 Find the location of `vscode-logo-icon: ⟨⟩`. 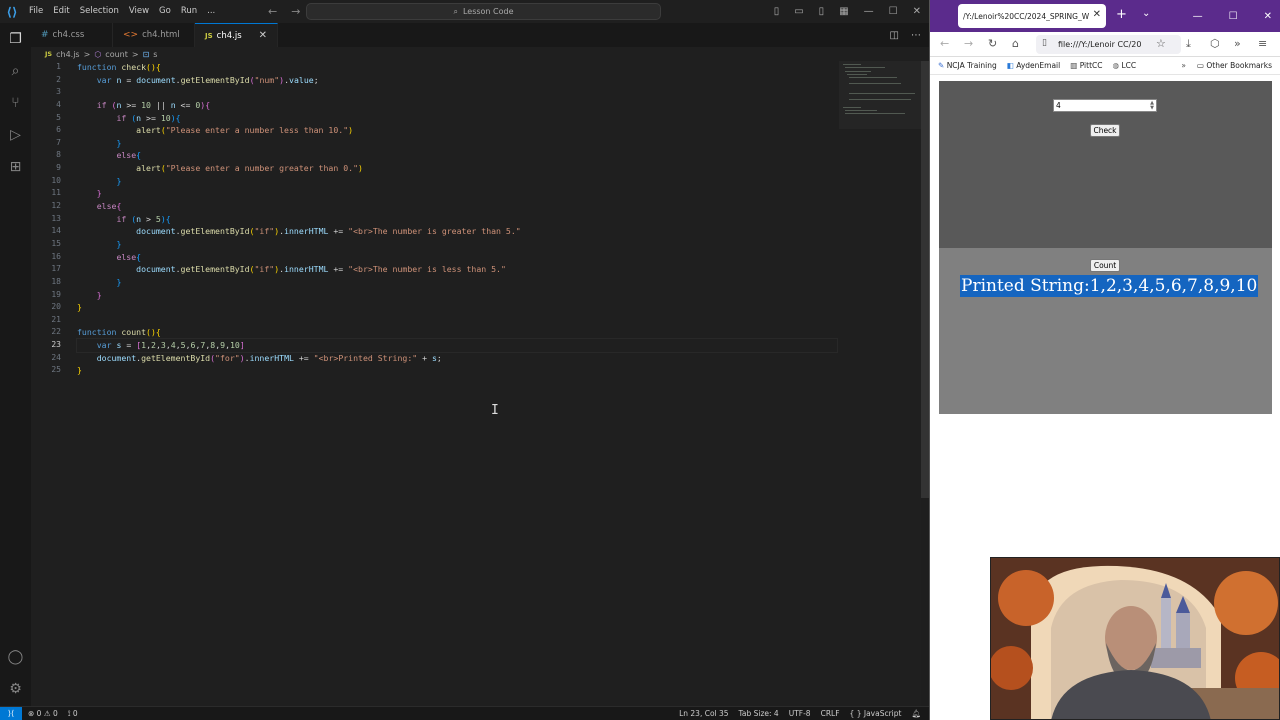

vscode-logo-icon: ⟨⟩ is located at coordinates (12, 11).